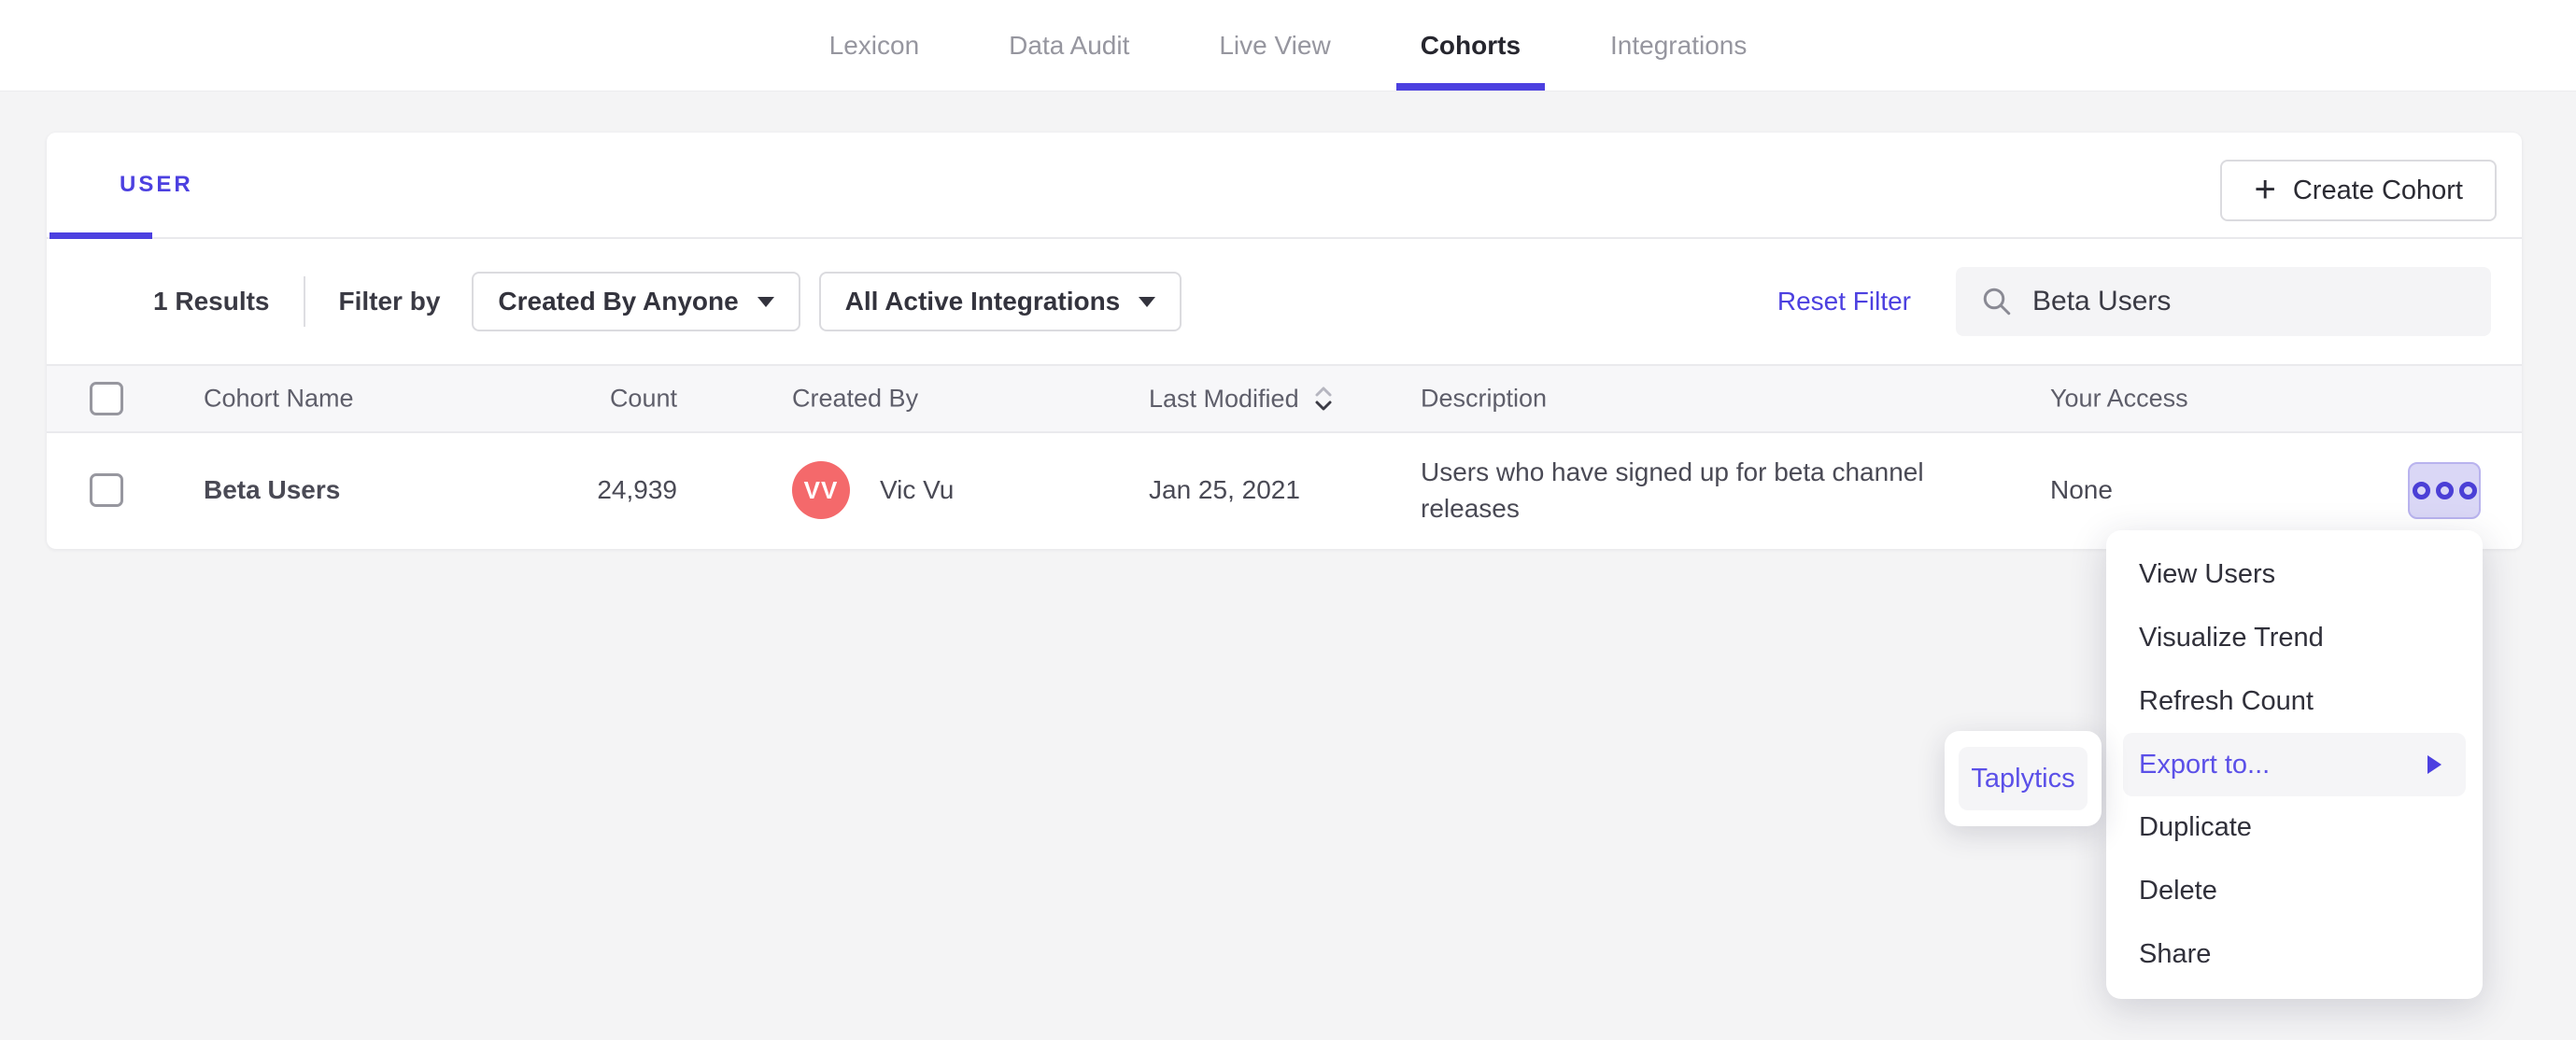 The height and width of the screenshot is (1040, 2576). I want to click on nav-item-label: Live View, so click(1275, 45).